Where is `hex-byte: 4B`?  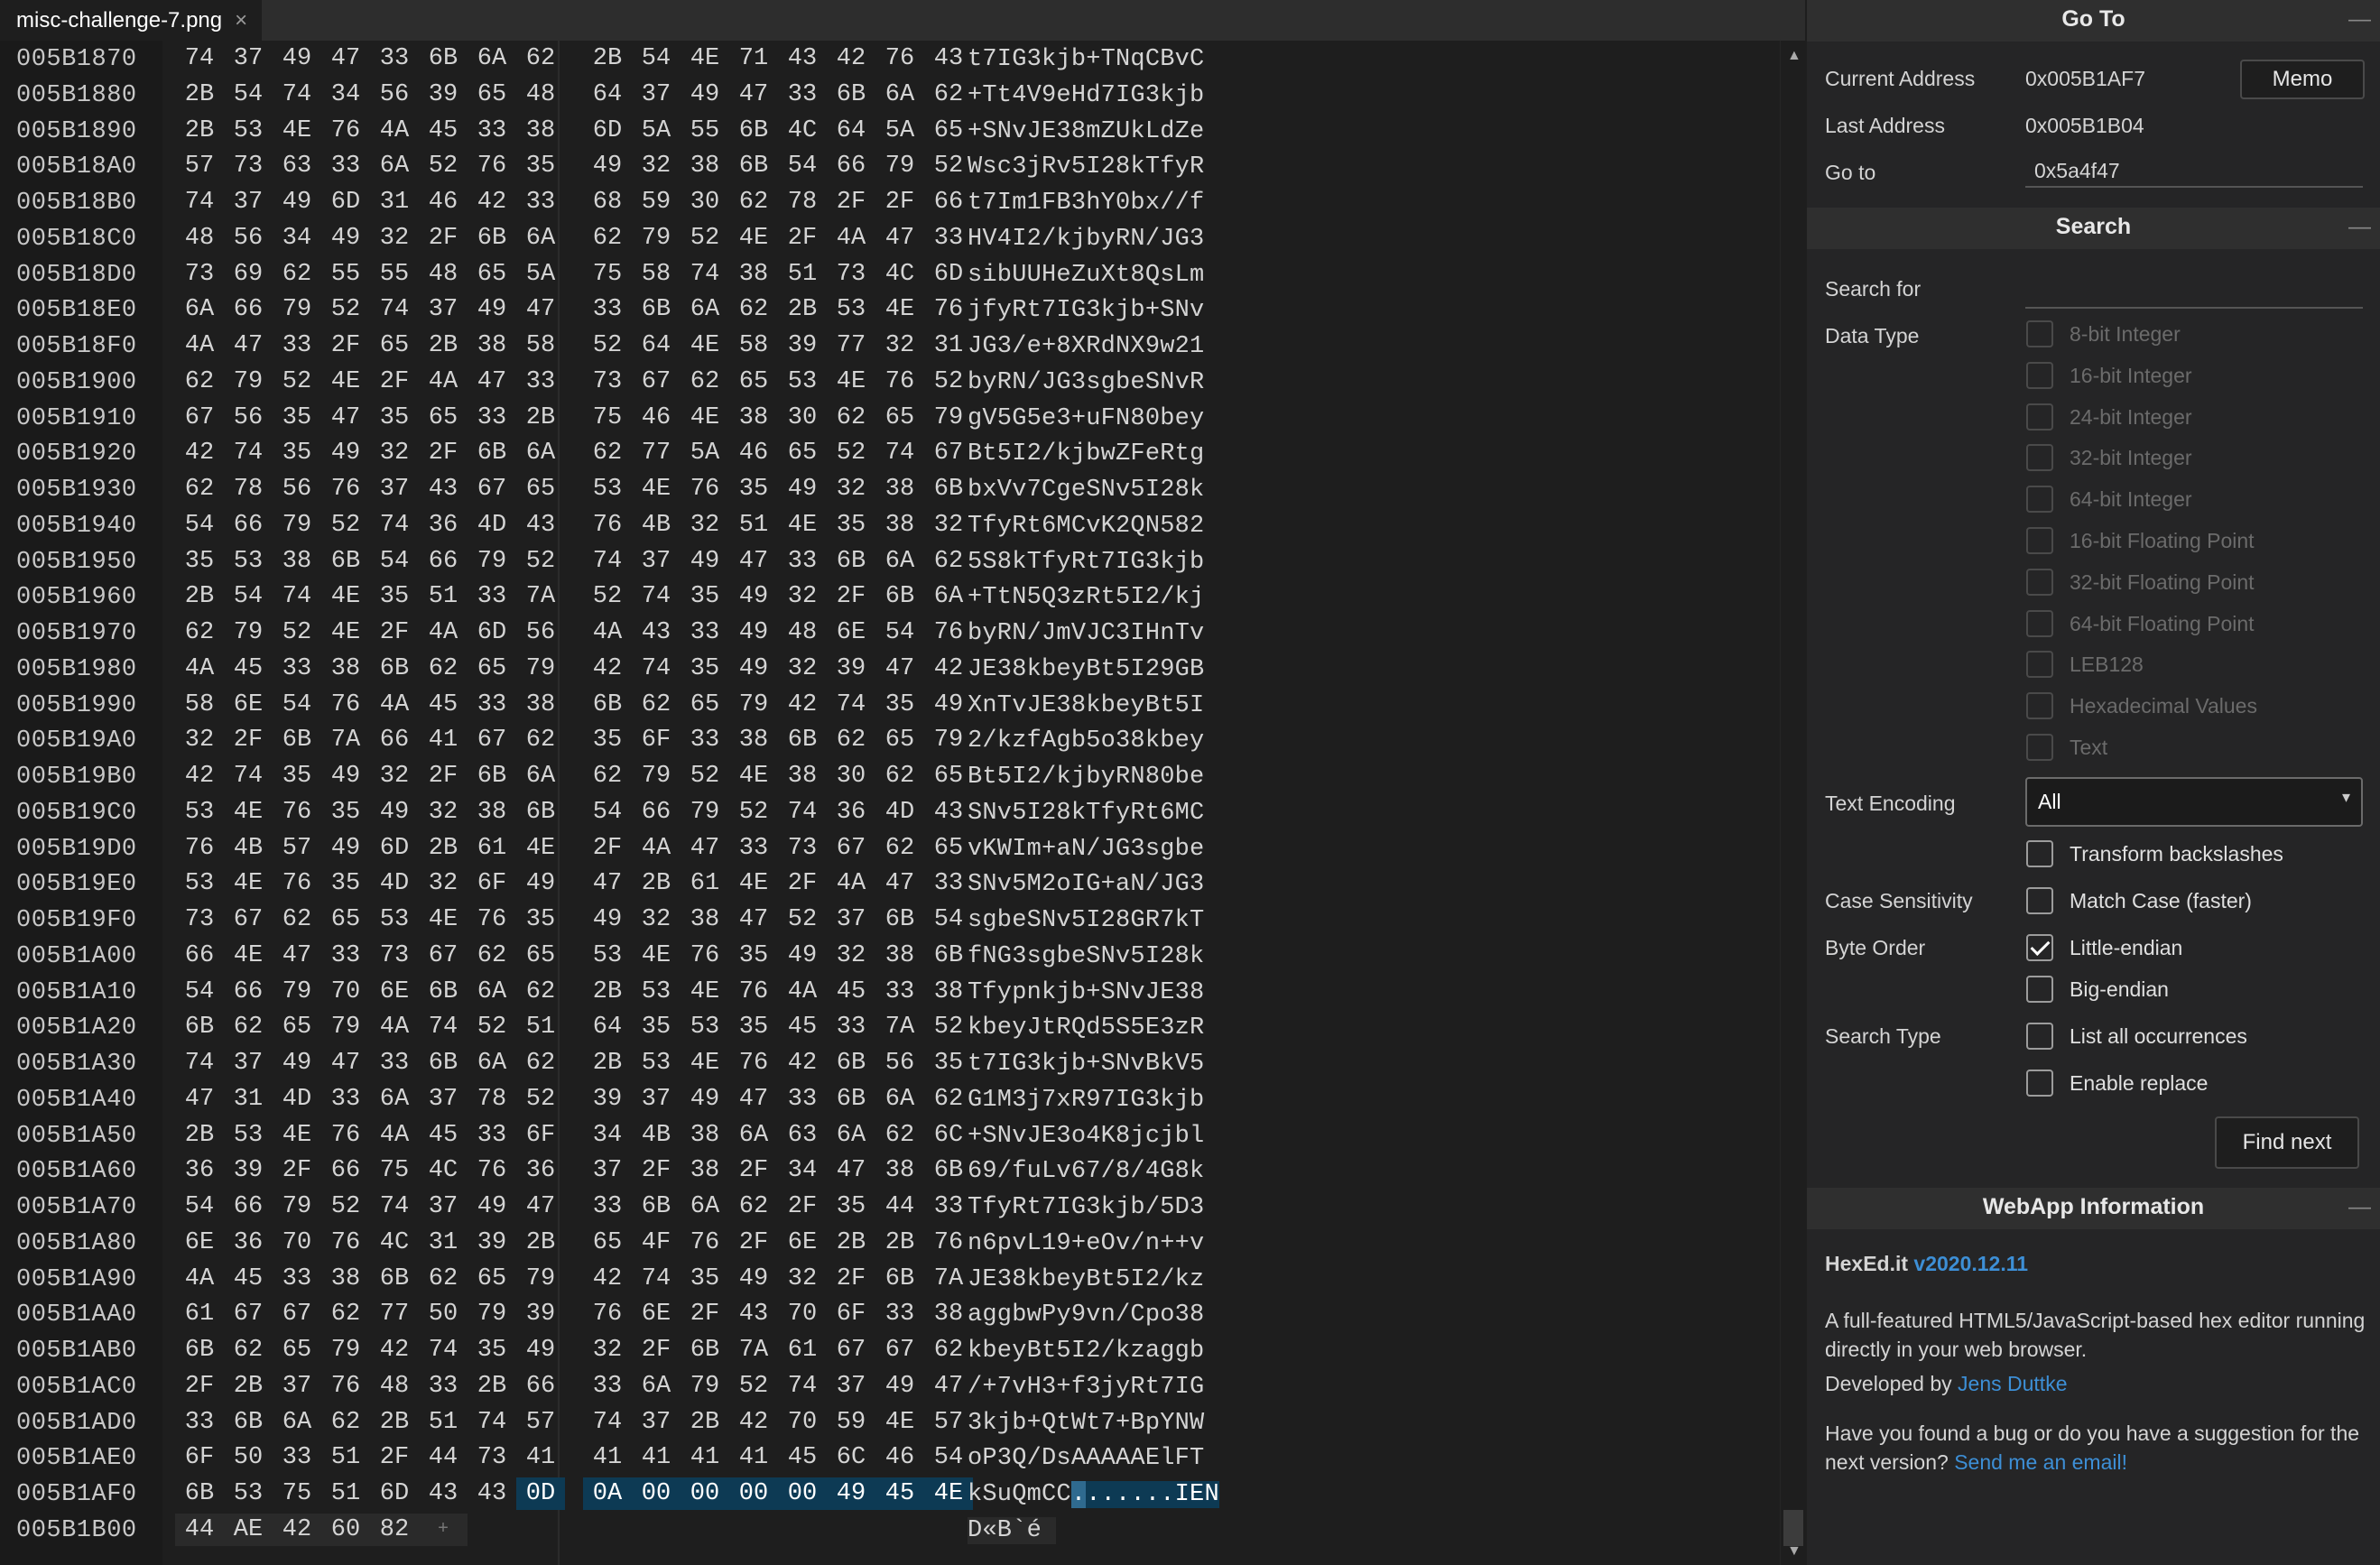
hex-byte: 4B is located at coordinates (656, 525).